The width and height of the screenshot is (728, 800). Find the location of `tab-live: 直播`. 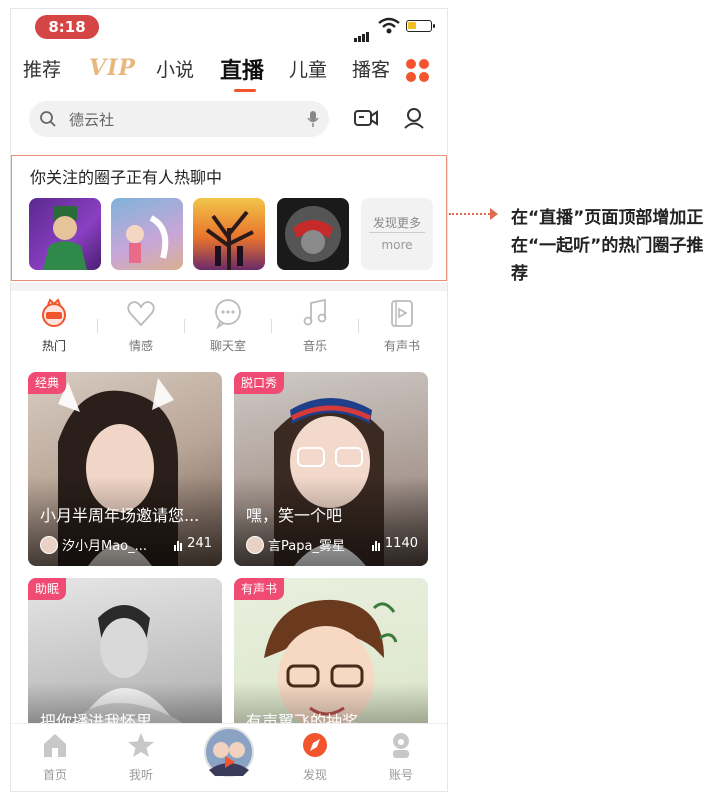

tab-live: 直播 is located at coordinates (242, 69).